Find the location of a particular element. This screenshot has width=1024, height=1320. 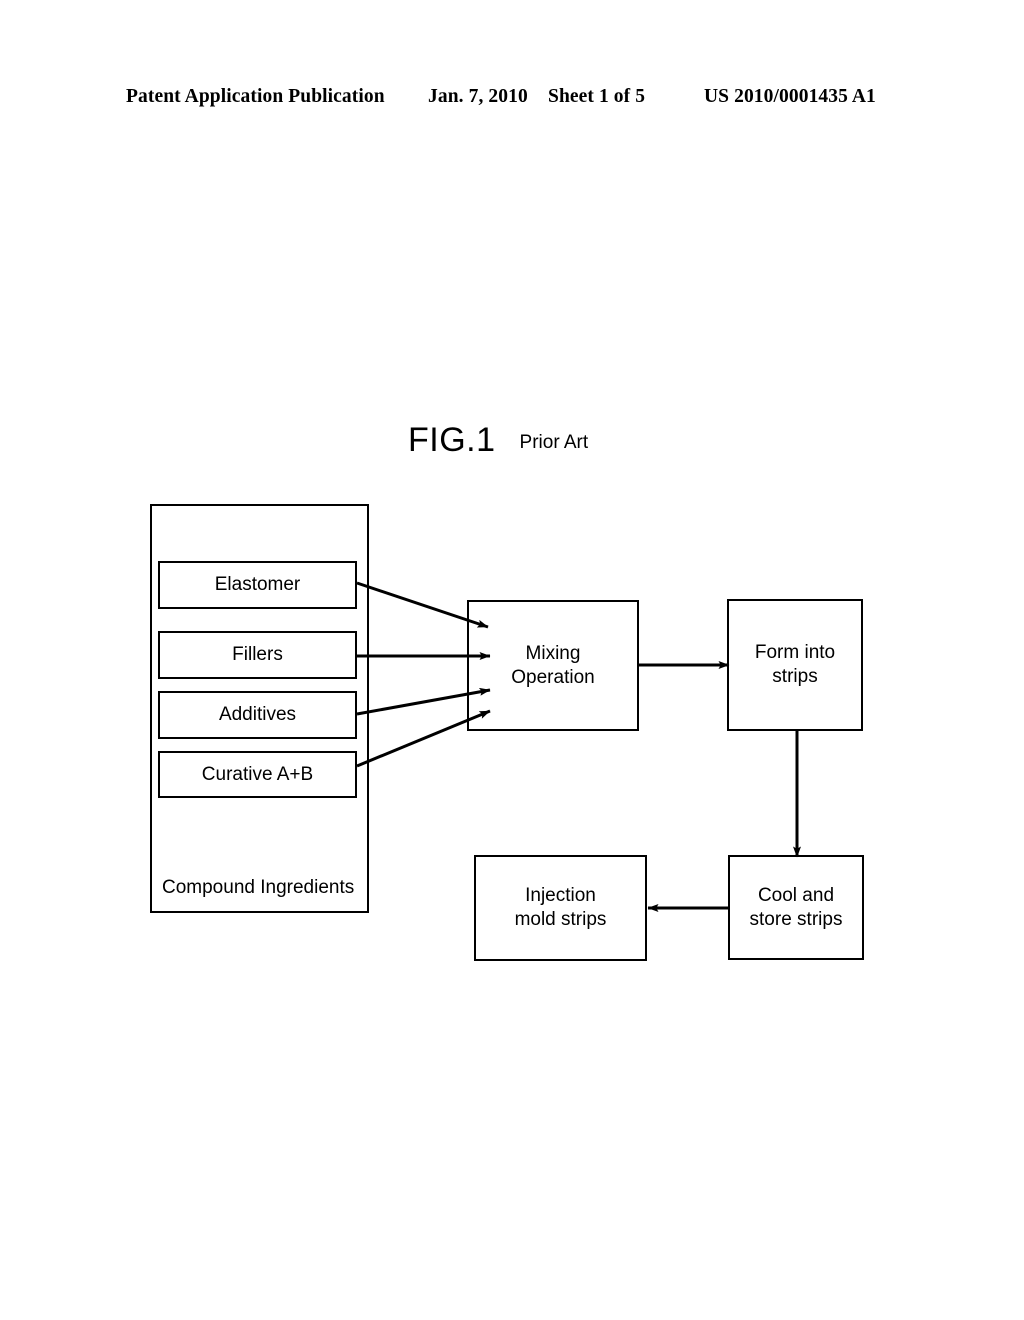

node-mixing-operation-label: Mixing Operation is located at coordinates (552, 666).